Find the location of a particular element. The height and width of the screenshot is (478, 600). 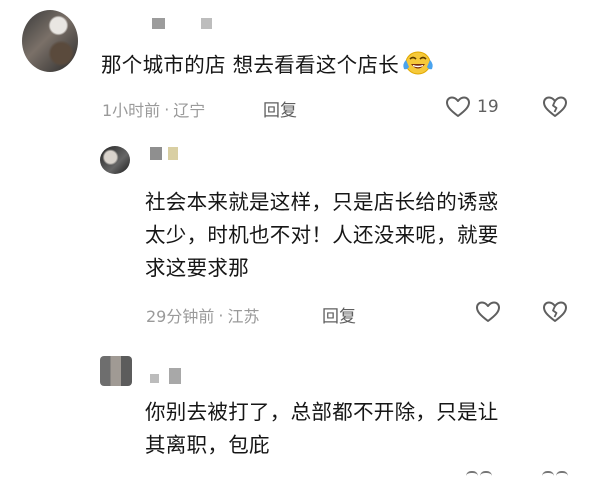

cropped-action-icons is located at coordinates (521, 474).